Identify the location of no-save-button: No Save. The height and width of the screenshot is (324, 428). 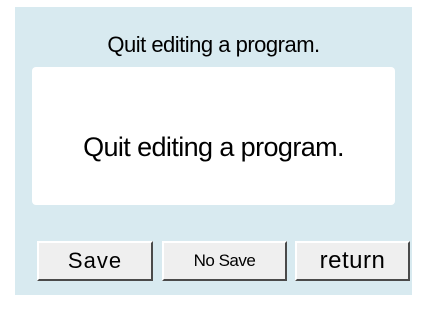
(224, 261).